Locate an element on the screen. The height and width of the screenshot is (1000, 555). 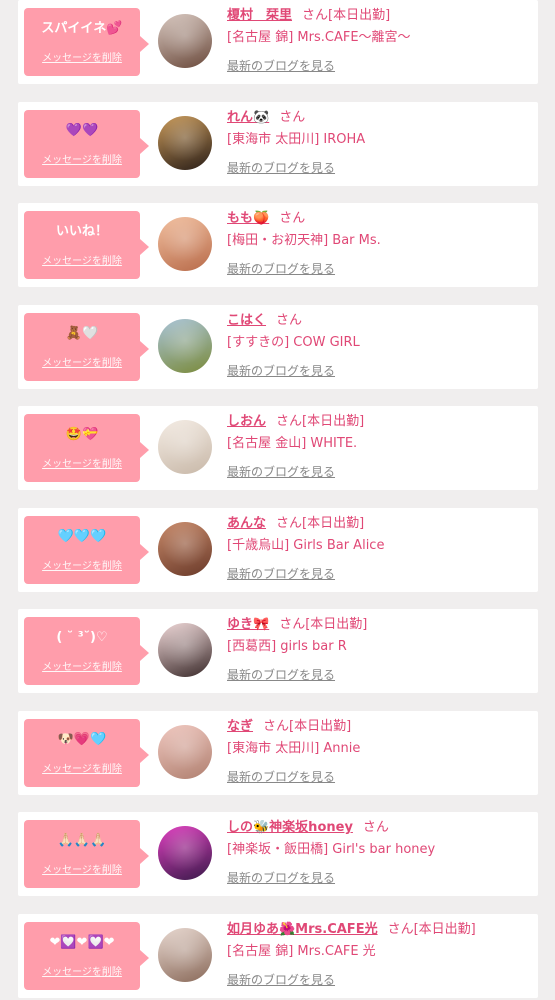
name-line: なぎ さん[本日出勤] is located at coordinates (379, 727).